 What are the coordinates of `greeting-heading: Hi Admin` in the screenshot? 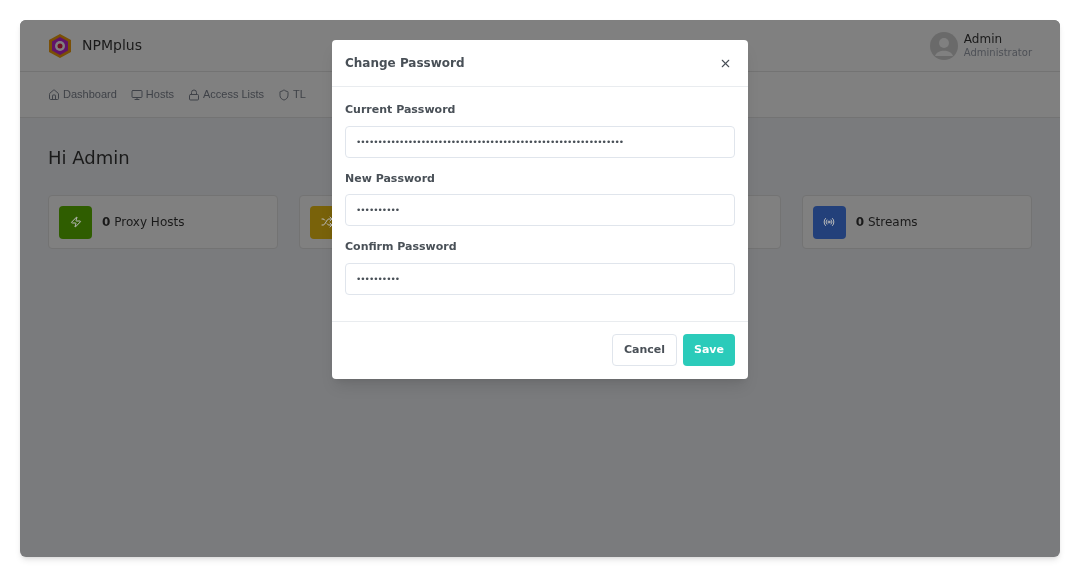 It's located at (89, 158).